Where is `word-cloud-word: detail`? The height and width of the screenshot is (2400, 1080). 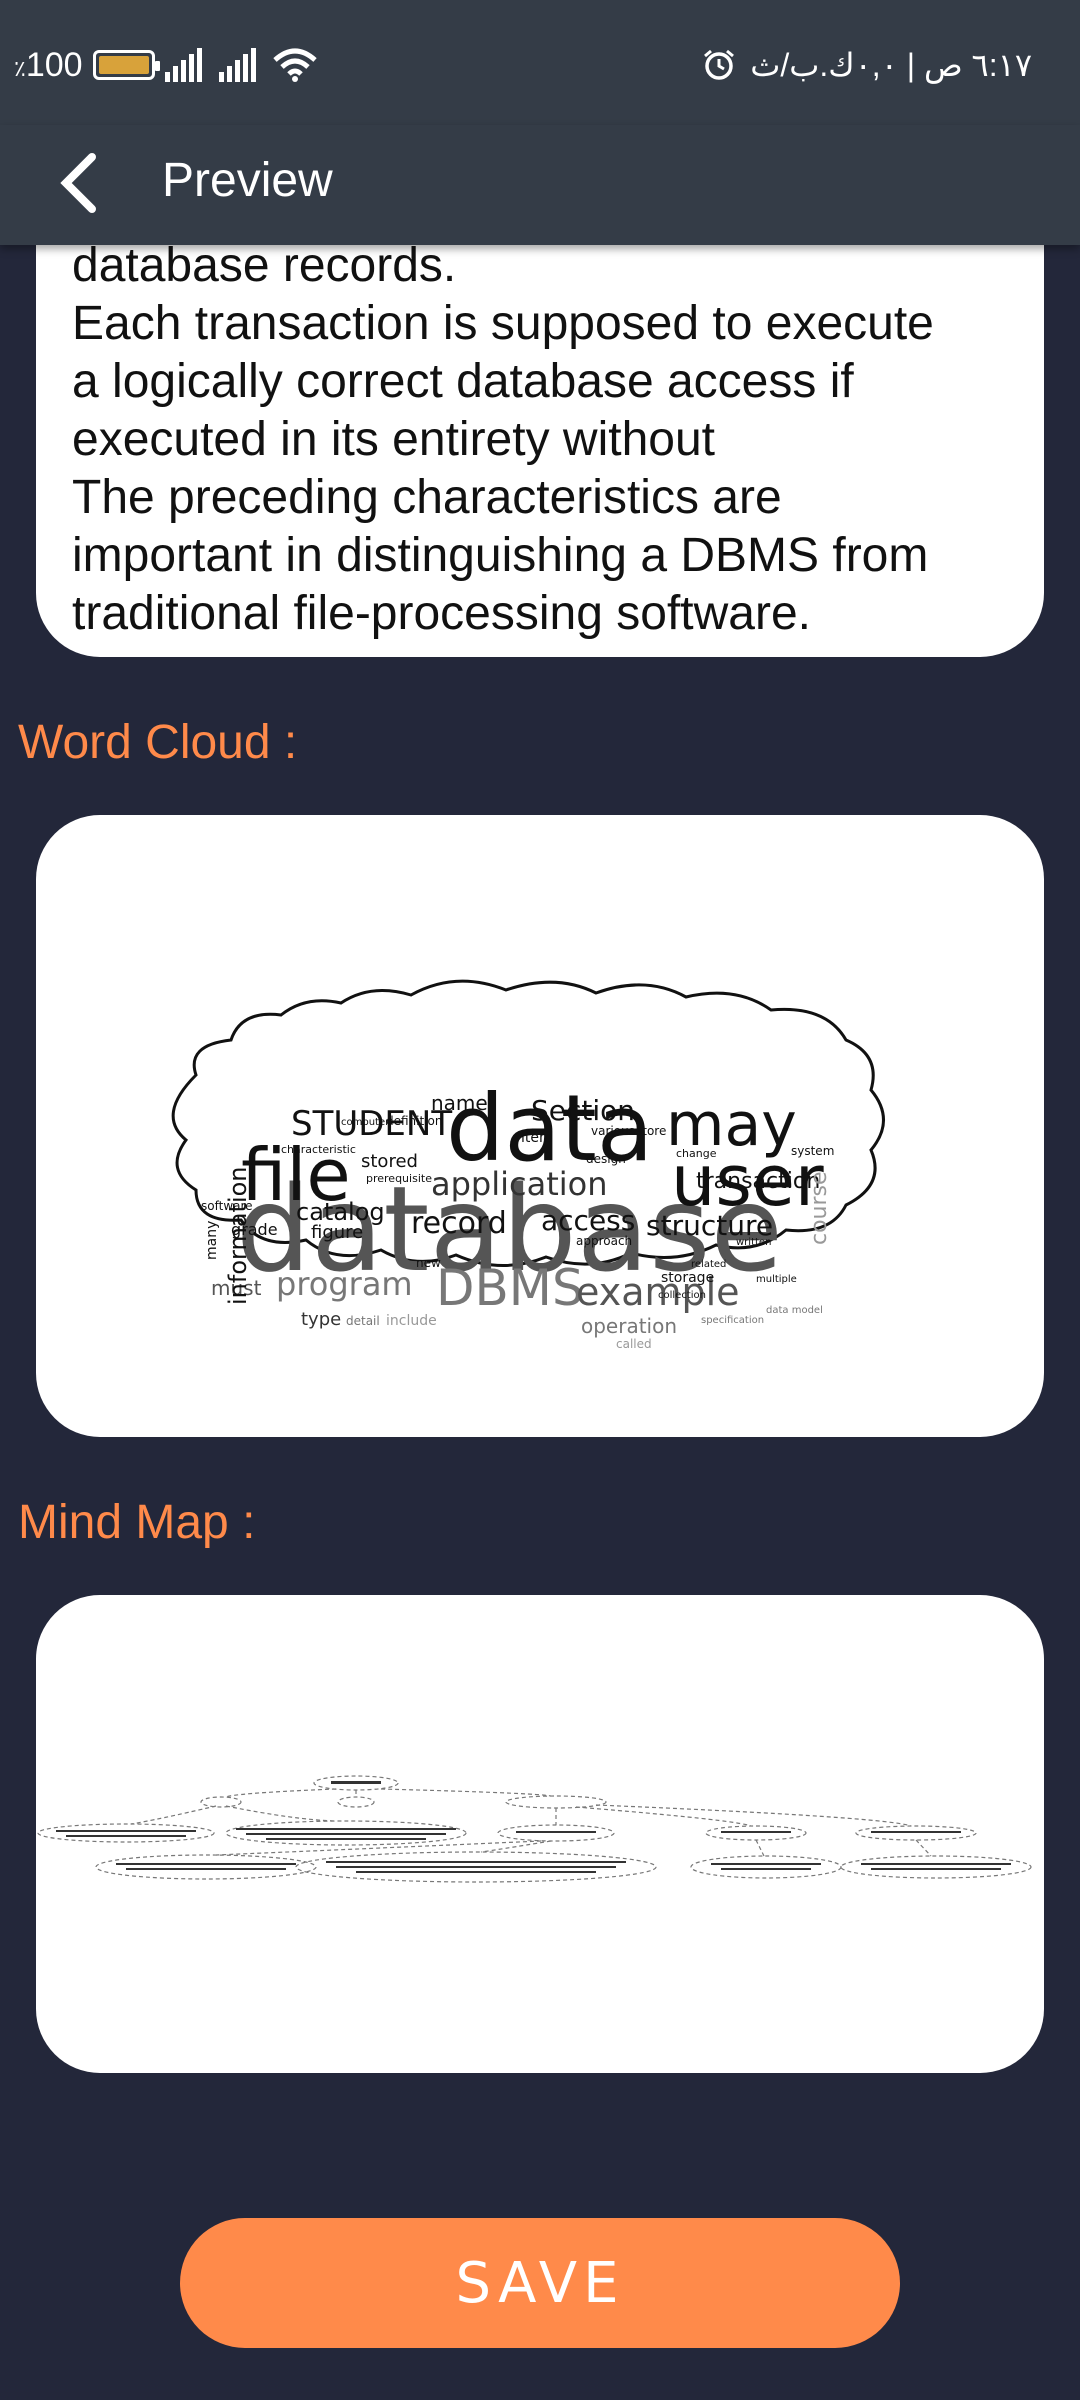
word-cloud-word: detail is located at coordinates (363, 1321).